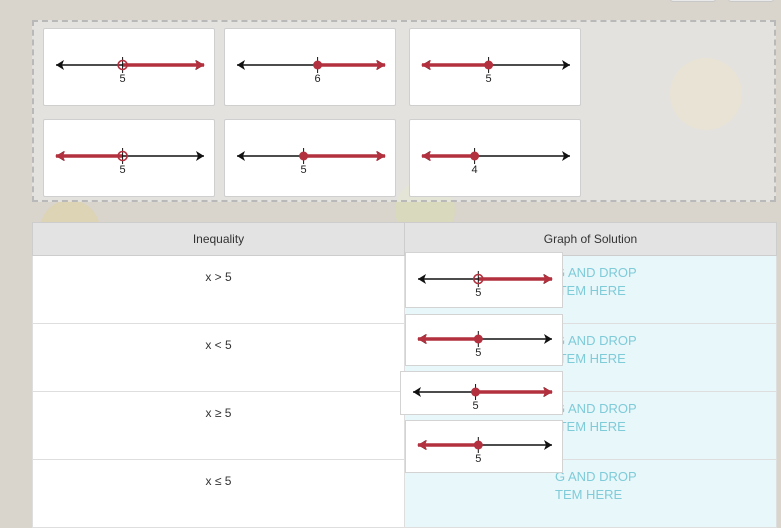 Image resolution: width=781 pixels, height=528 pixels. I want to click on tick-label: 4, so click(475, 170).